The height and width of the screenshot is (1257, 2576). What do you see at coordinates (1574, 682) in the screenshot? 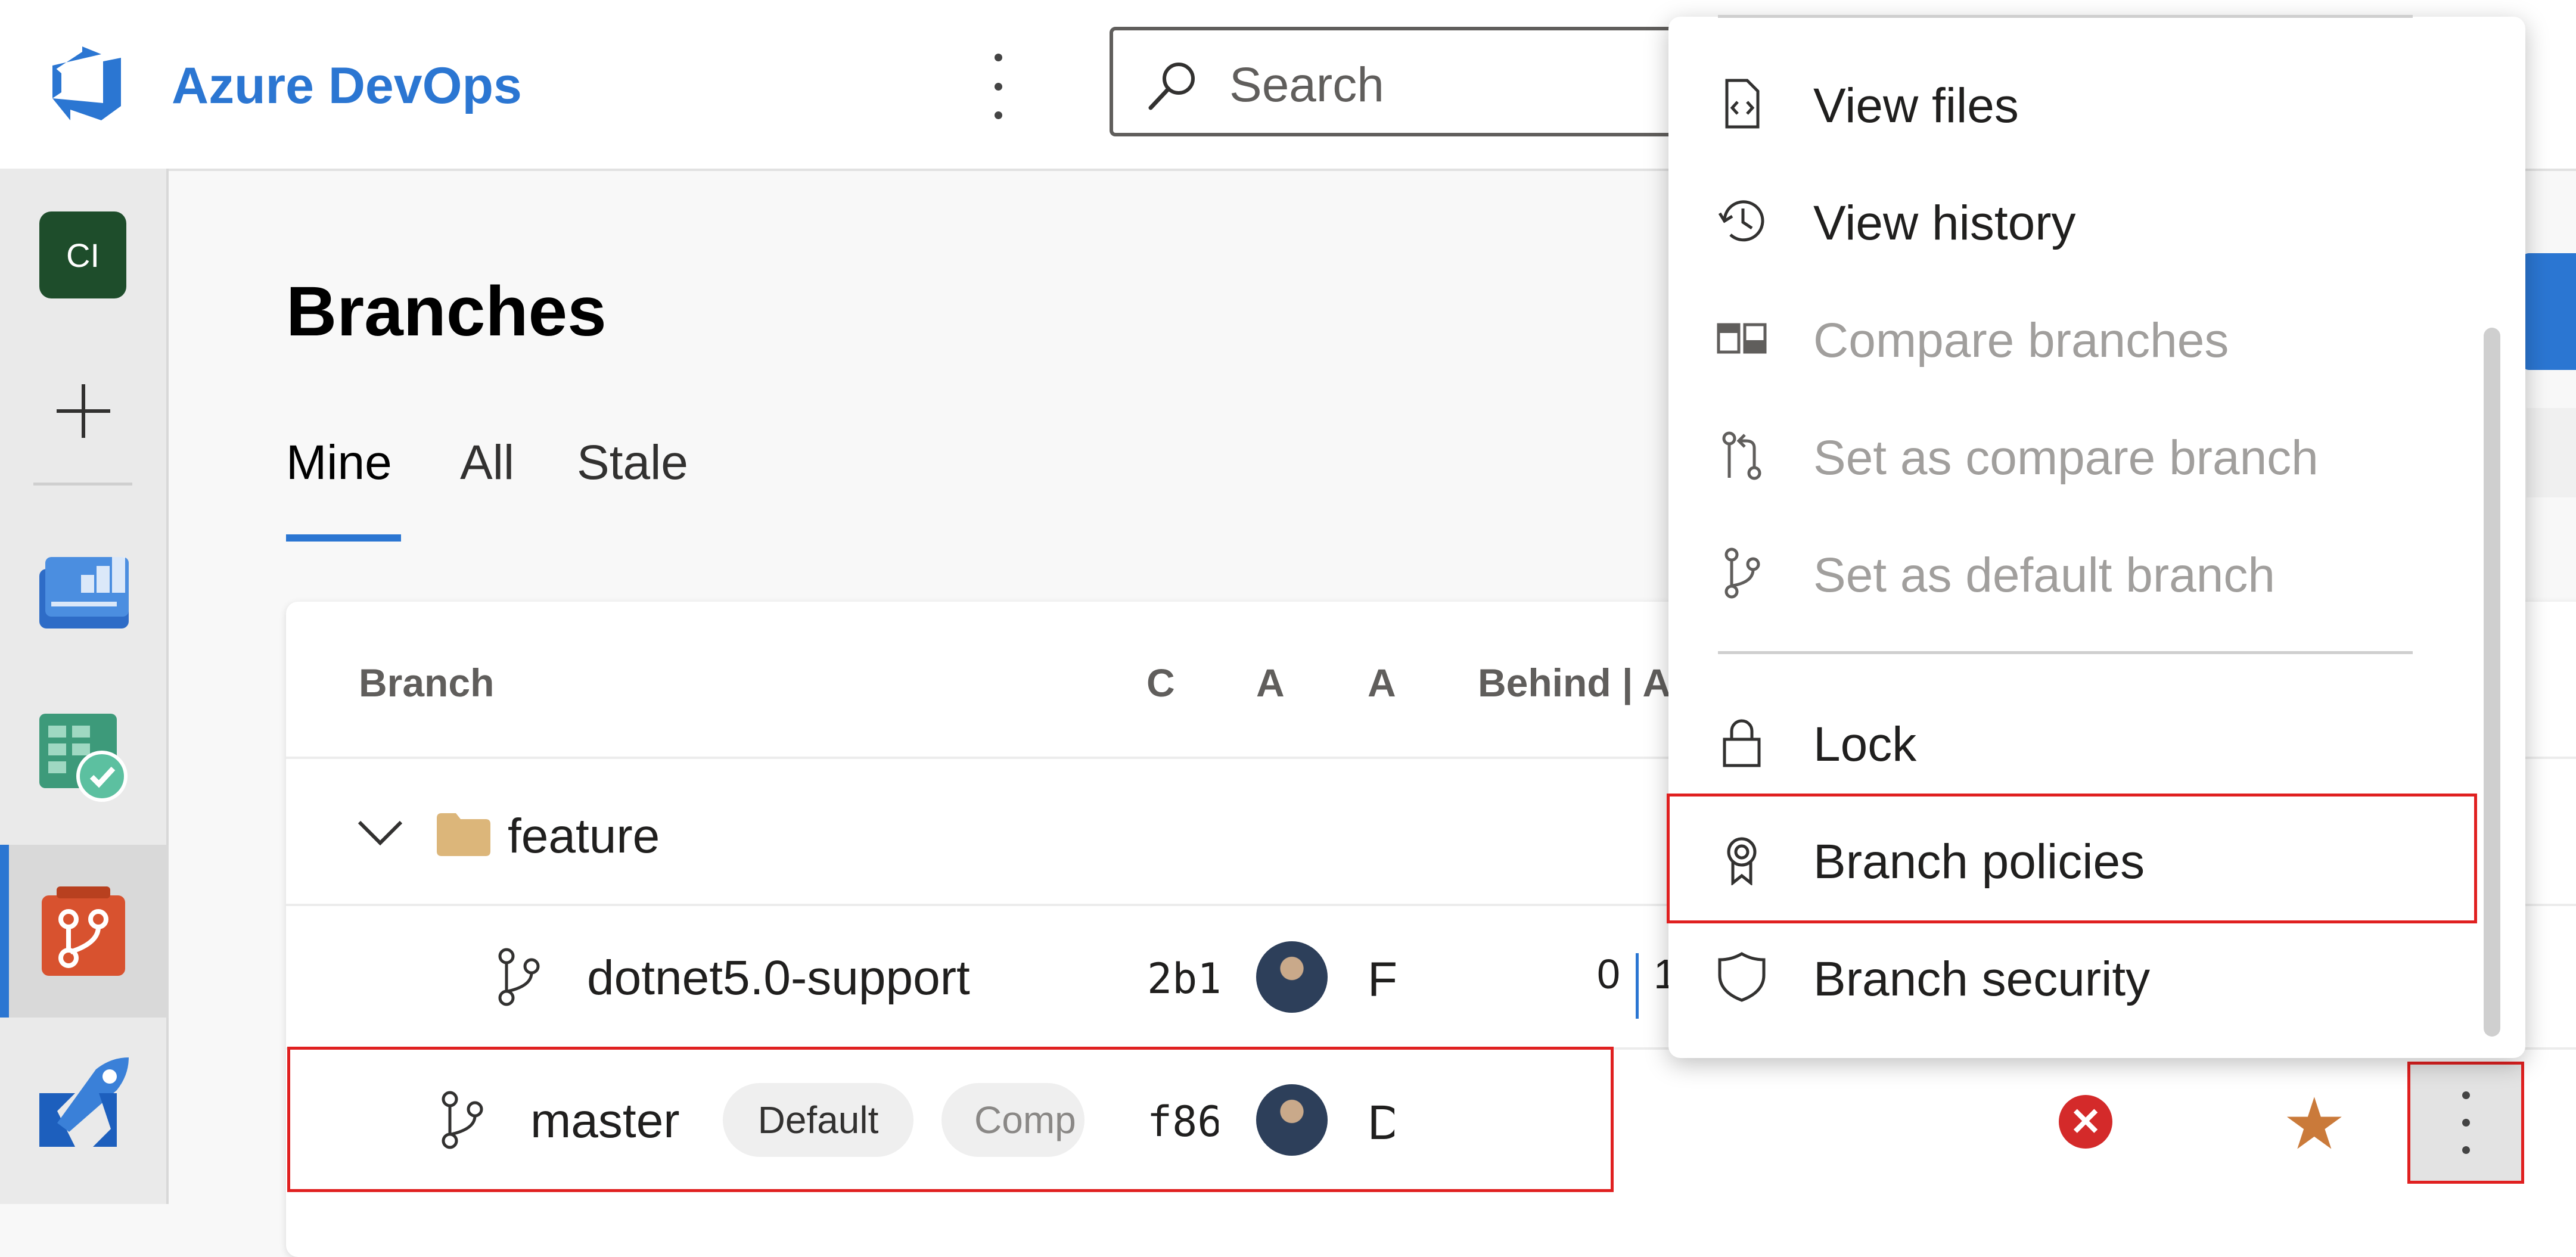
I see `column-header-behind-ahead: Behind | A` at bounding box center [1574, 682].